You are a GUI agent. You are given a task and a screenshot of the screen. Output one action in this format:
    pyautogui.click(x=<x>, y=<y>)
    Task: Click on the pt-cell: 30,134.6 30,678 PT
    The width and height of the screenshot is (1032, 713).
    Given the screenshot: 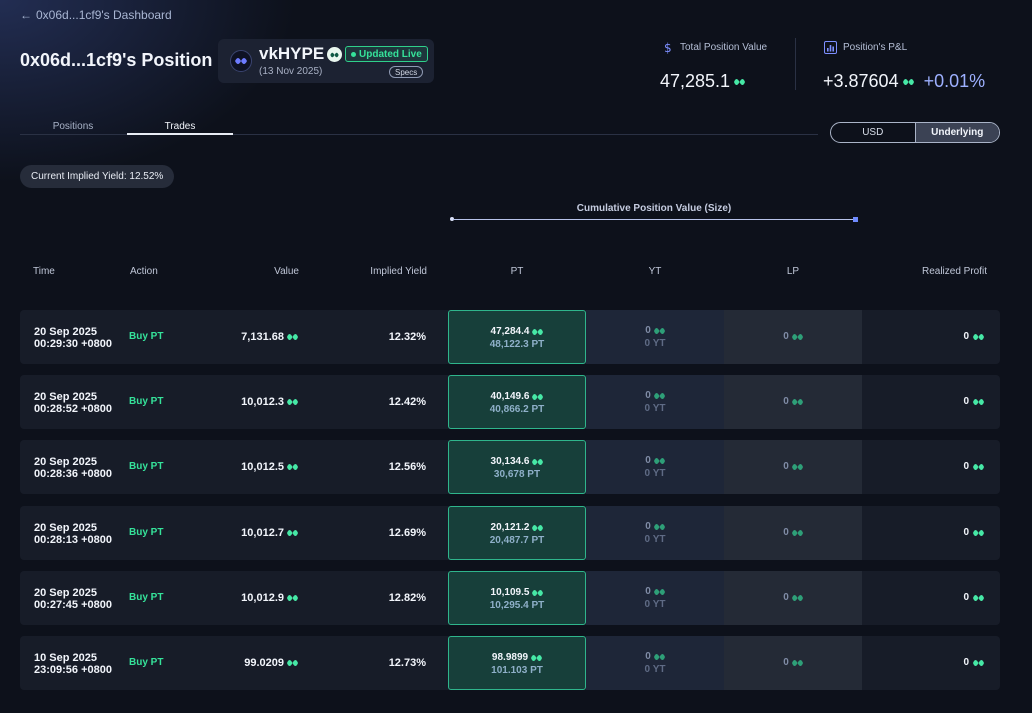 What is the action you would take?
    pyautogui.click(x=517, y=467)
    